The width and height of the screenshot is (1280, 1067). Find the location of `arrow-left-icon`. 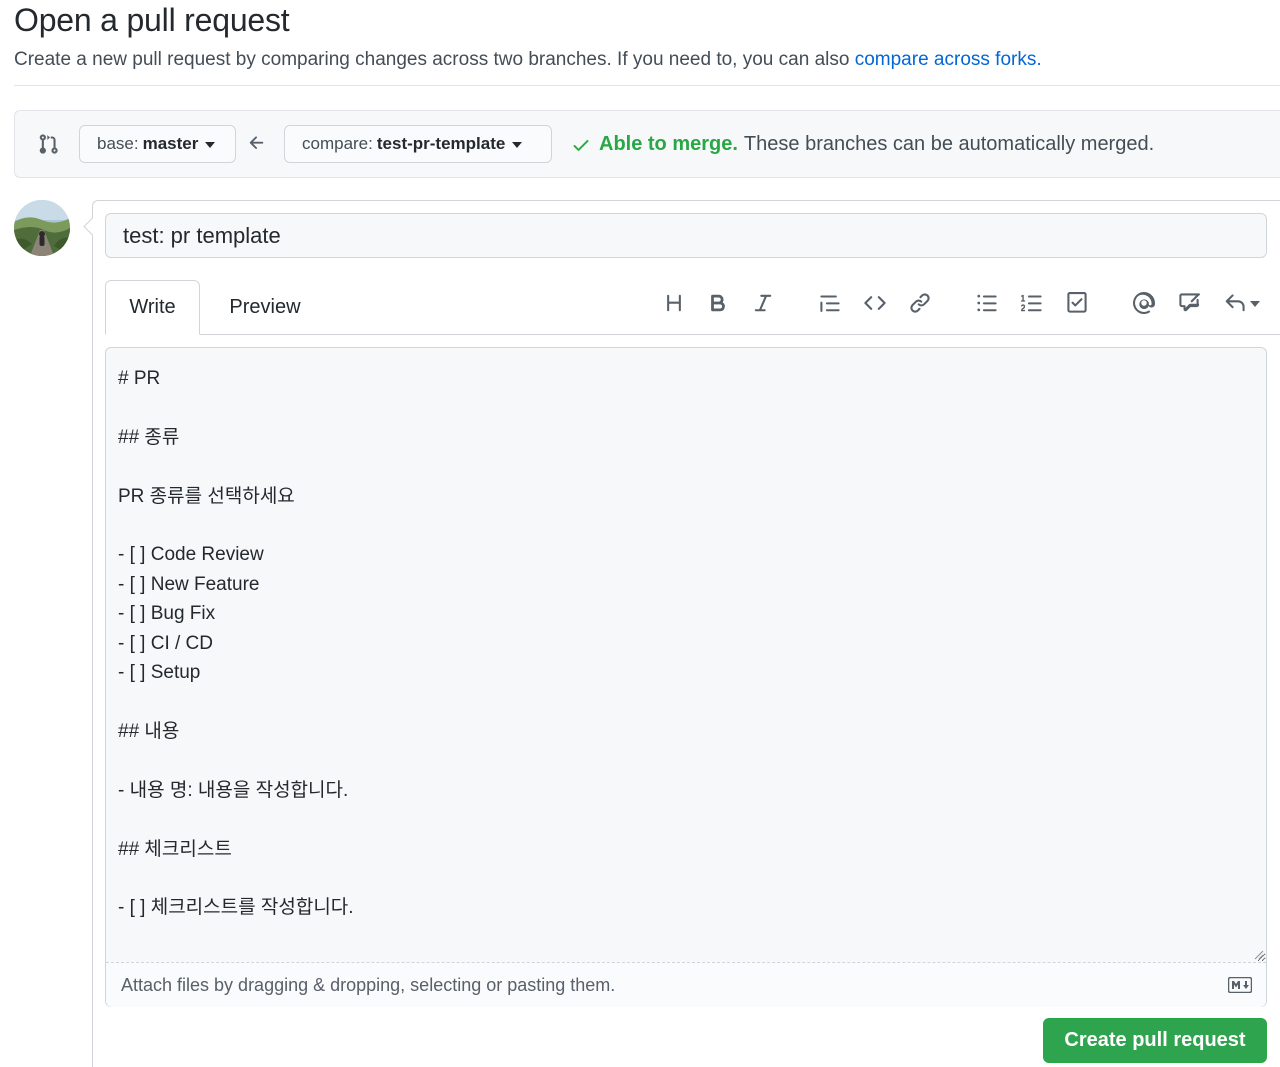

arrow-left-icon is located at coordinates (256, 142).